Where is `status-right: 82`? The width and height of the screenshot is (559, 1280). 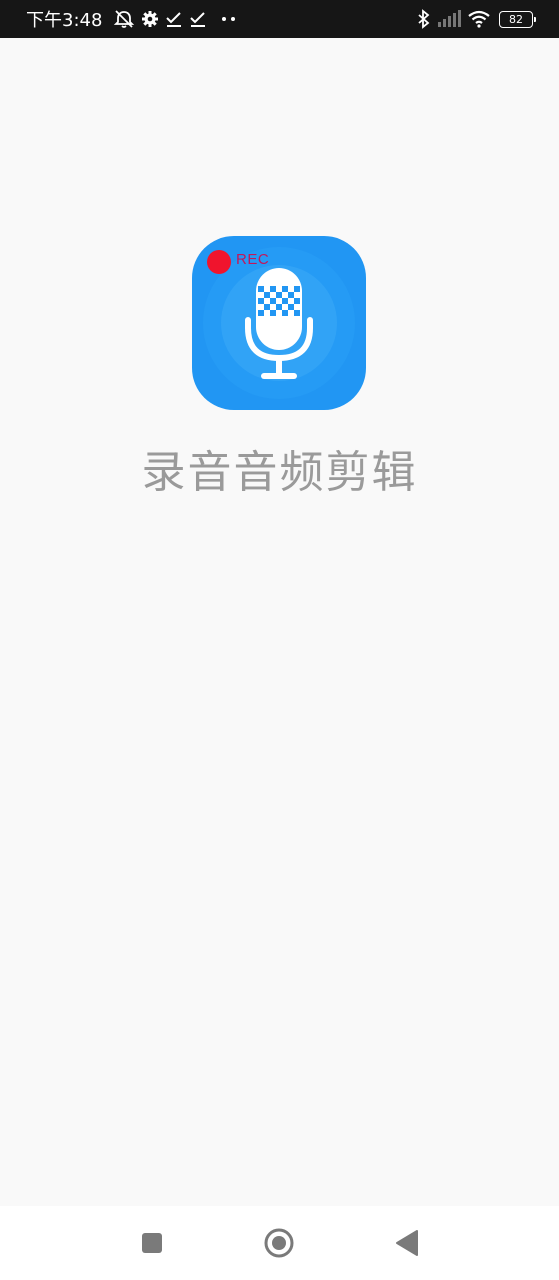 status-right: 82 is located at coordinates (473, 19).